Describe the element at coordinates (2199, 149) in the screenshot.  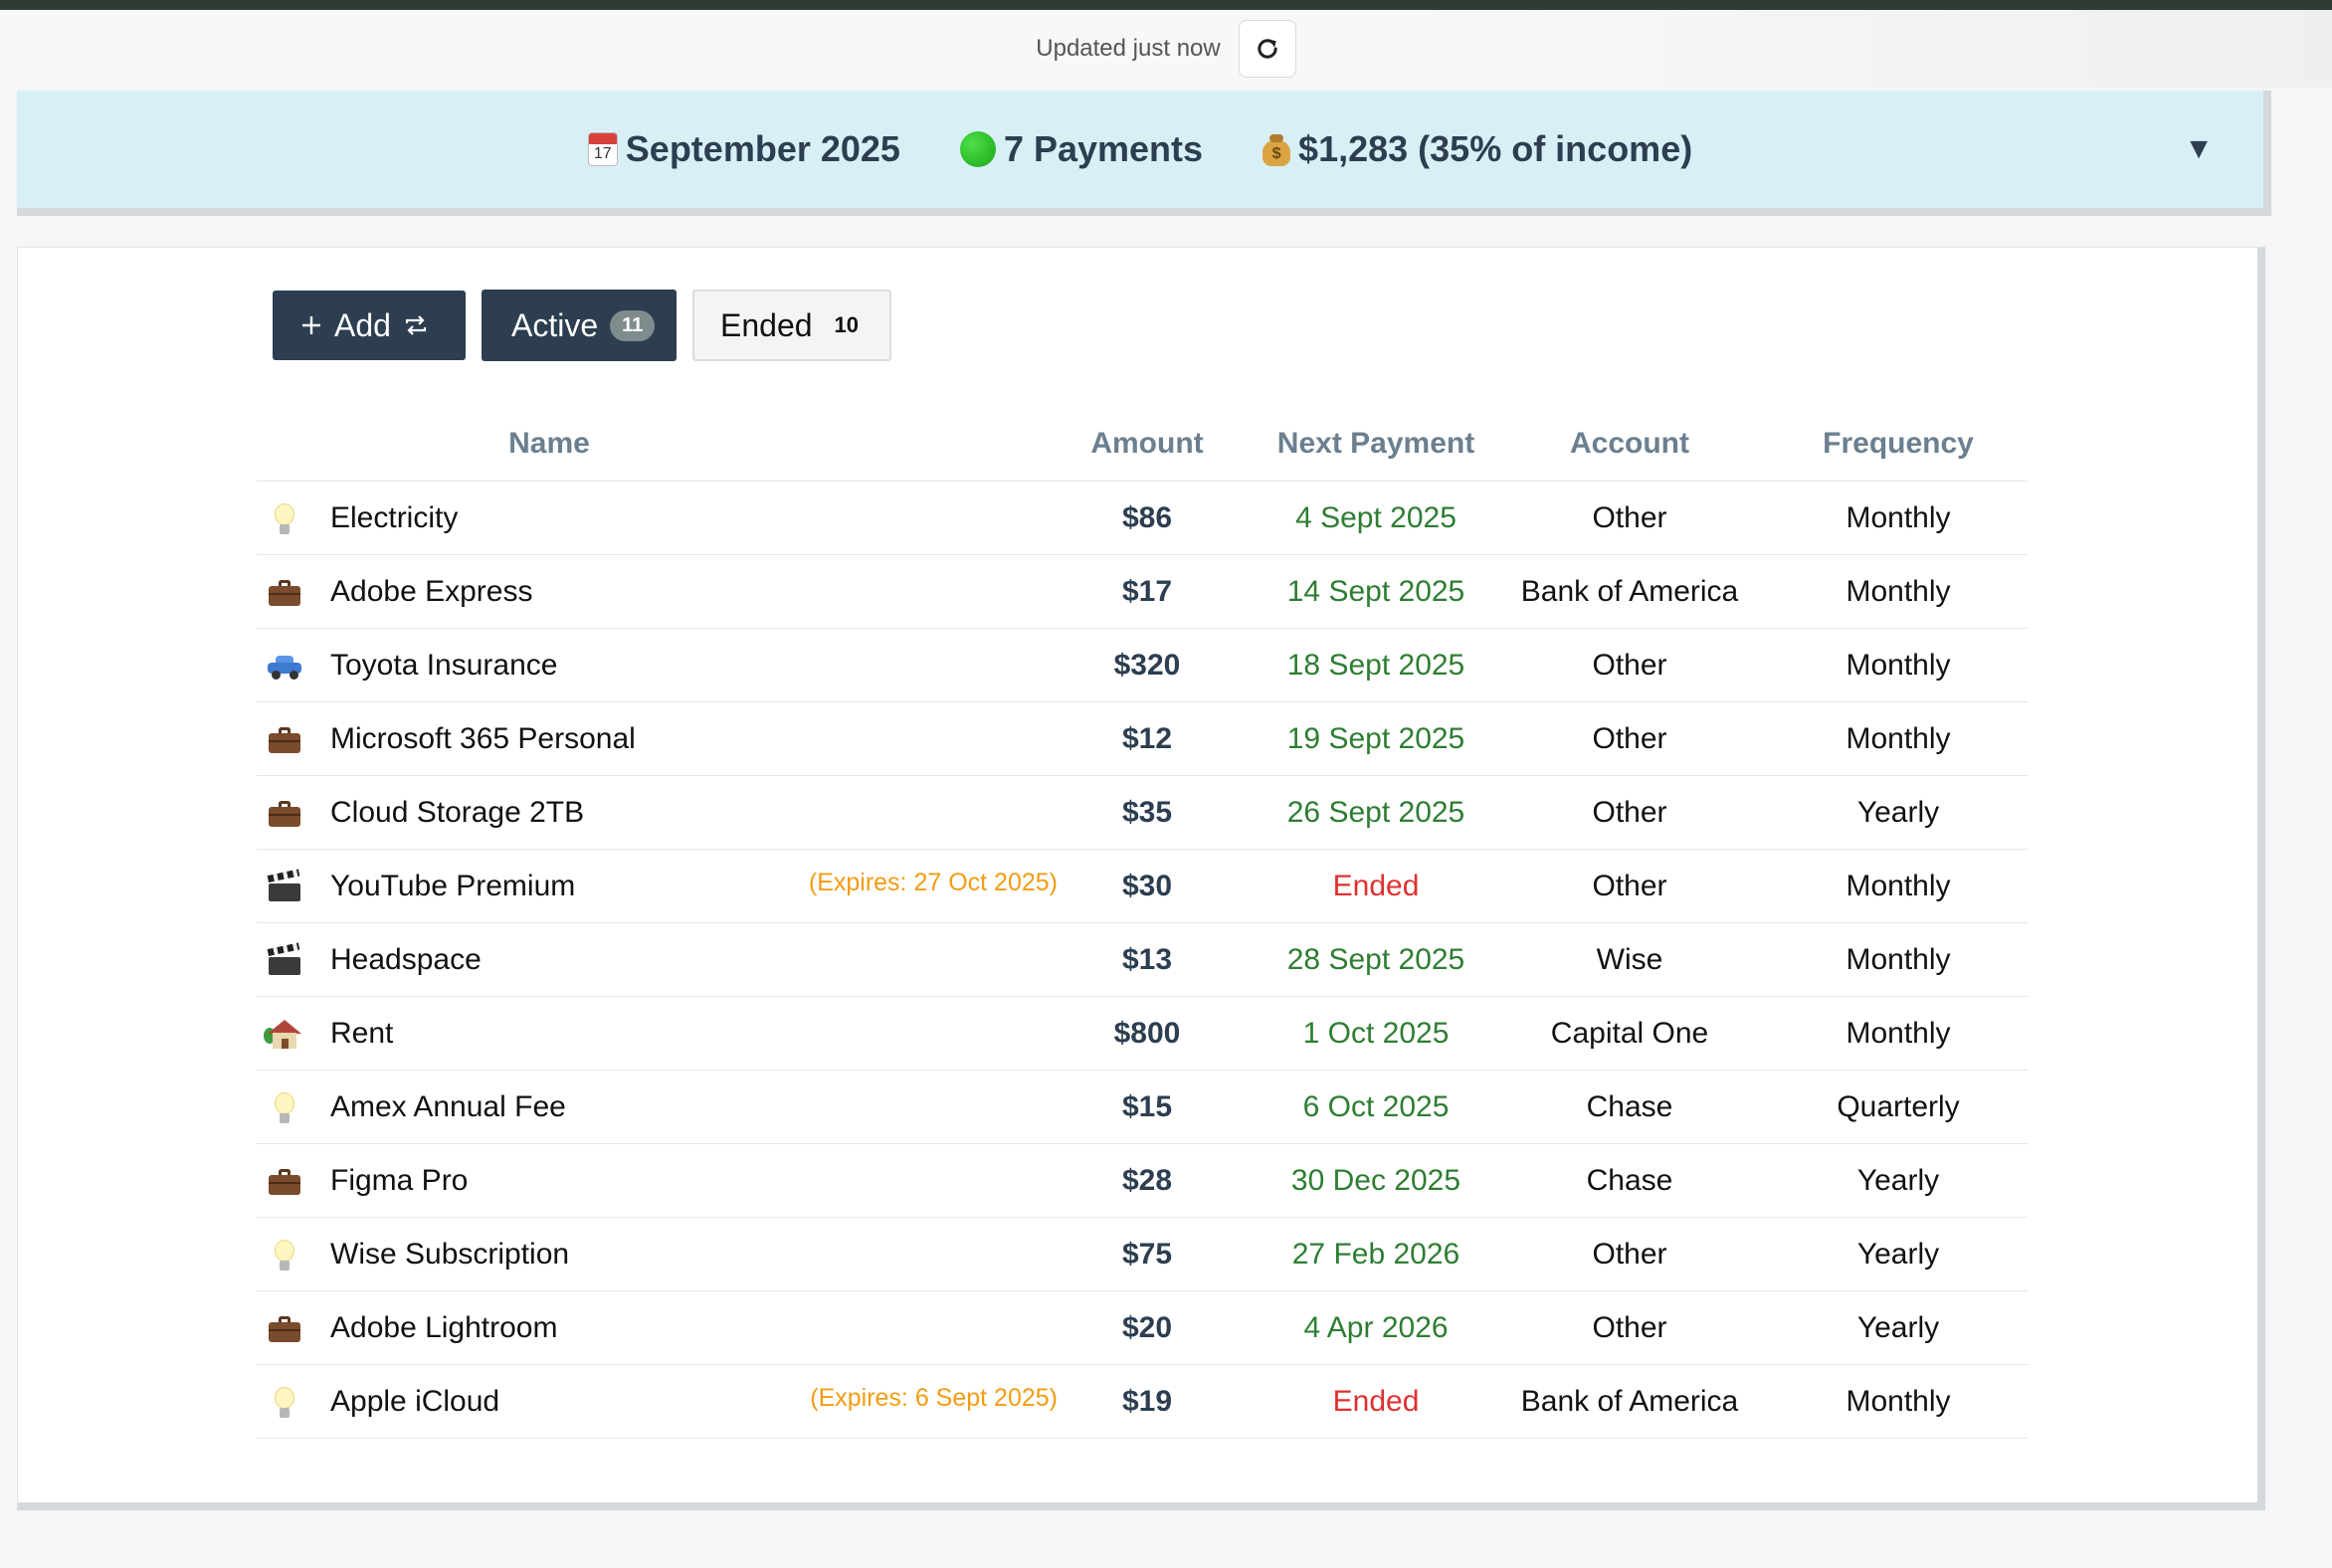
I see `collapse-toggle-icon: ▼` at that location.